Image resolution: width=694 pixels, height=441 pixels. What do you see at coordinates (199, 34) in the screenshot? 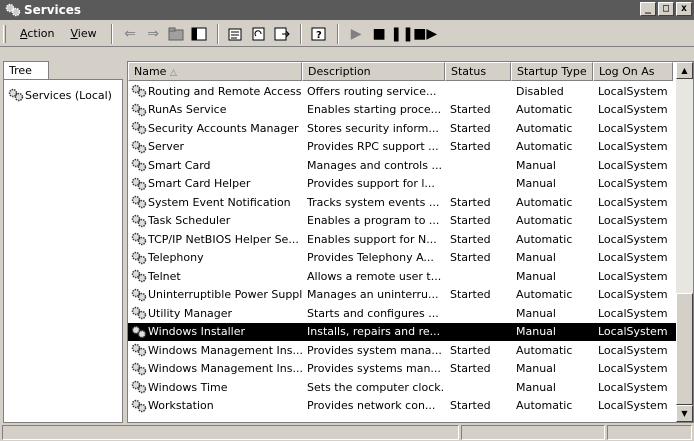
I see `show-hide-tree-icon` at bounding box center [199, 34].